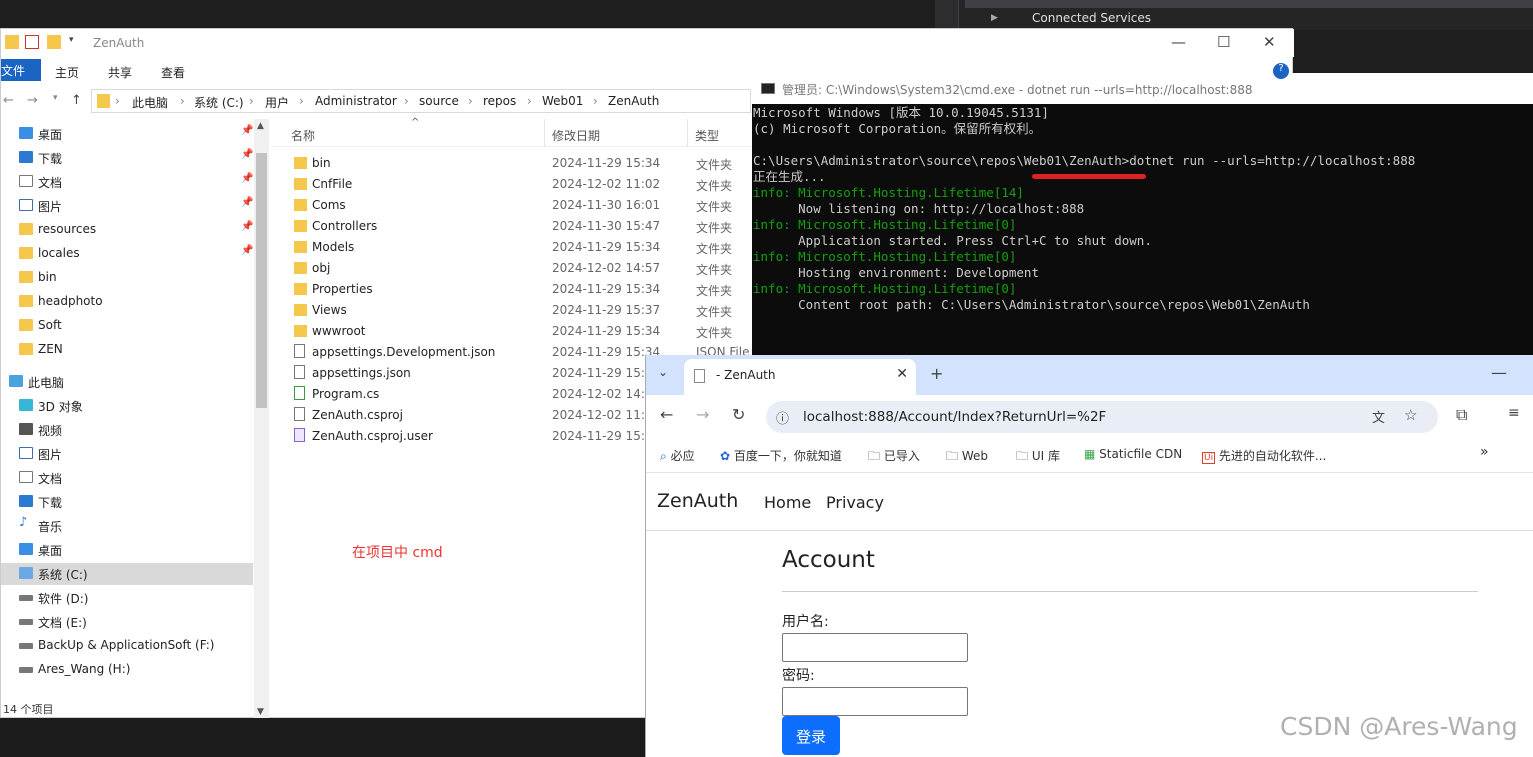  I want to click on sidebar-item-music: ♪ 音乐, so click(136, 526).